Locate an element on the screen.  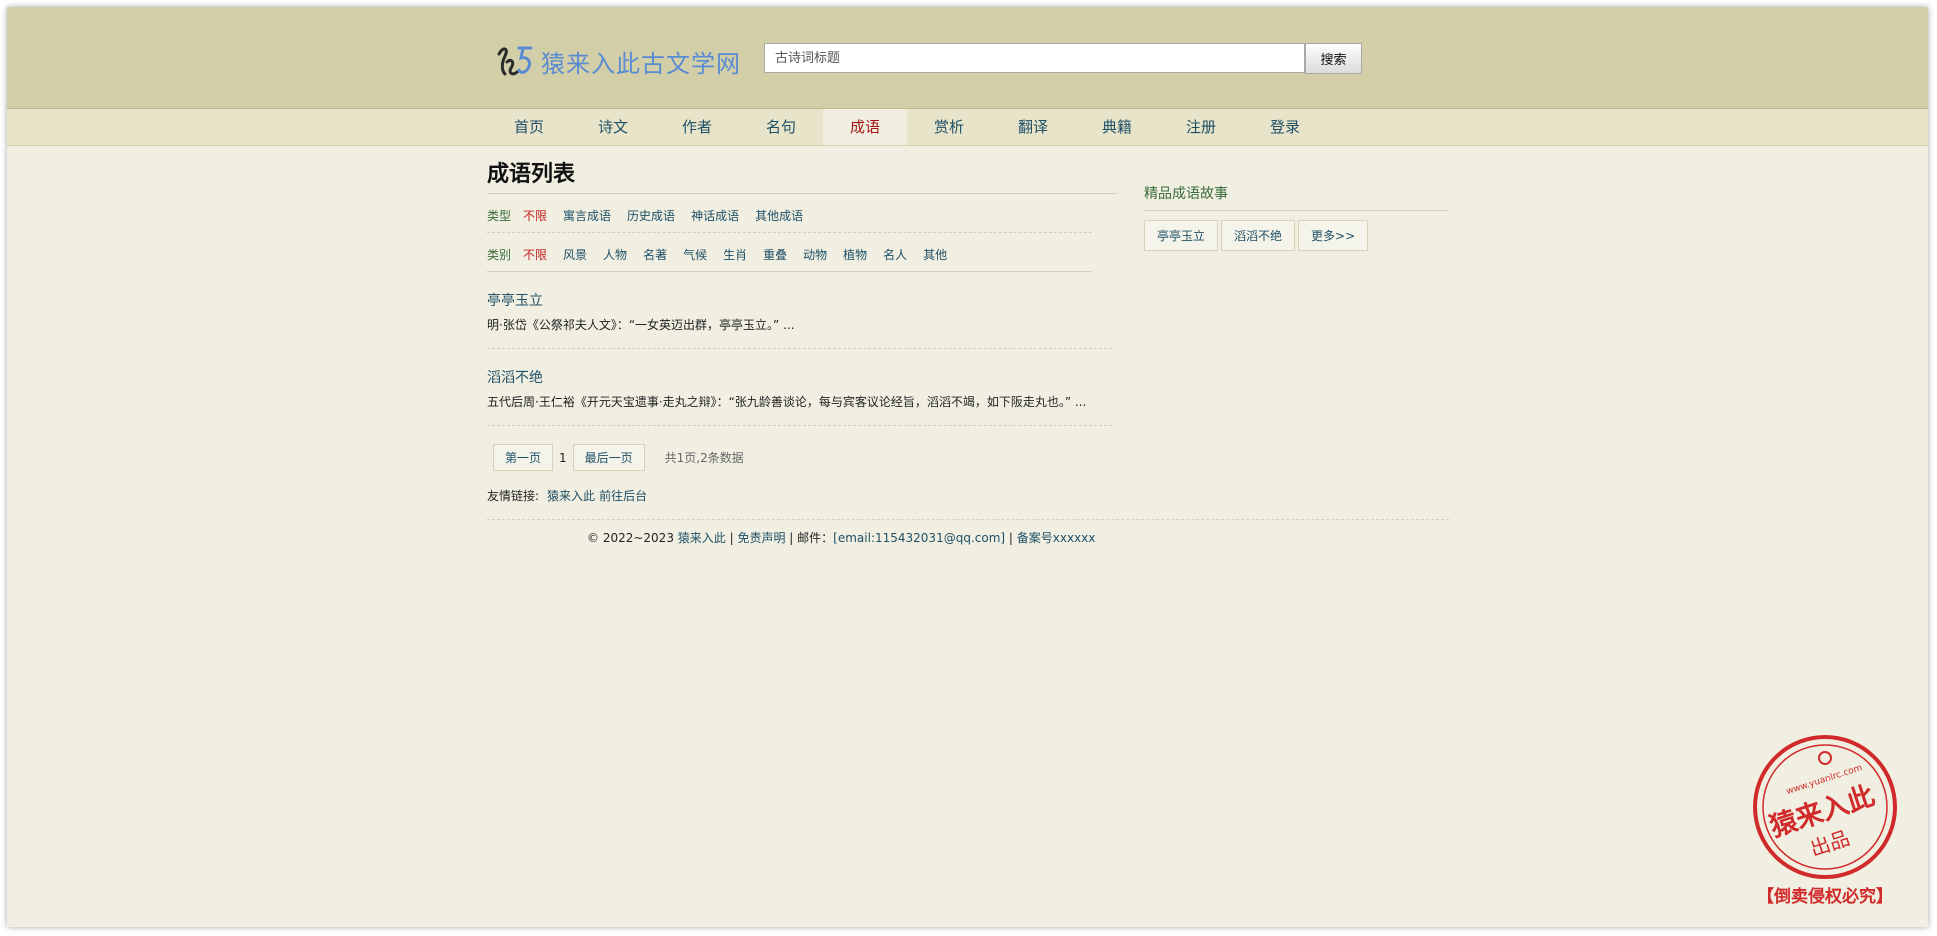
nav-poems: 诗文 is located at coordinates (613, 127).